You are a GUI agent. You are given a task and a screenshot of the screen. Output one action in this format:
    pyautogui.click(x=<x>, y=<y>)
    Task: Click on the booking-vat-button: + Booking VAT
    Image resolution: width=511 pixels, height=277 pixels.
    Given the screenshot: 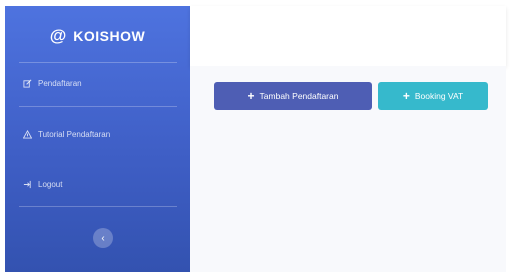 What is the action you would take?
    pyautogui.click(x=433, y=96)
    